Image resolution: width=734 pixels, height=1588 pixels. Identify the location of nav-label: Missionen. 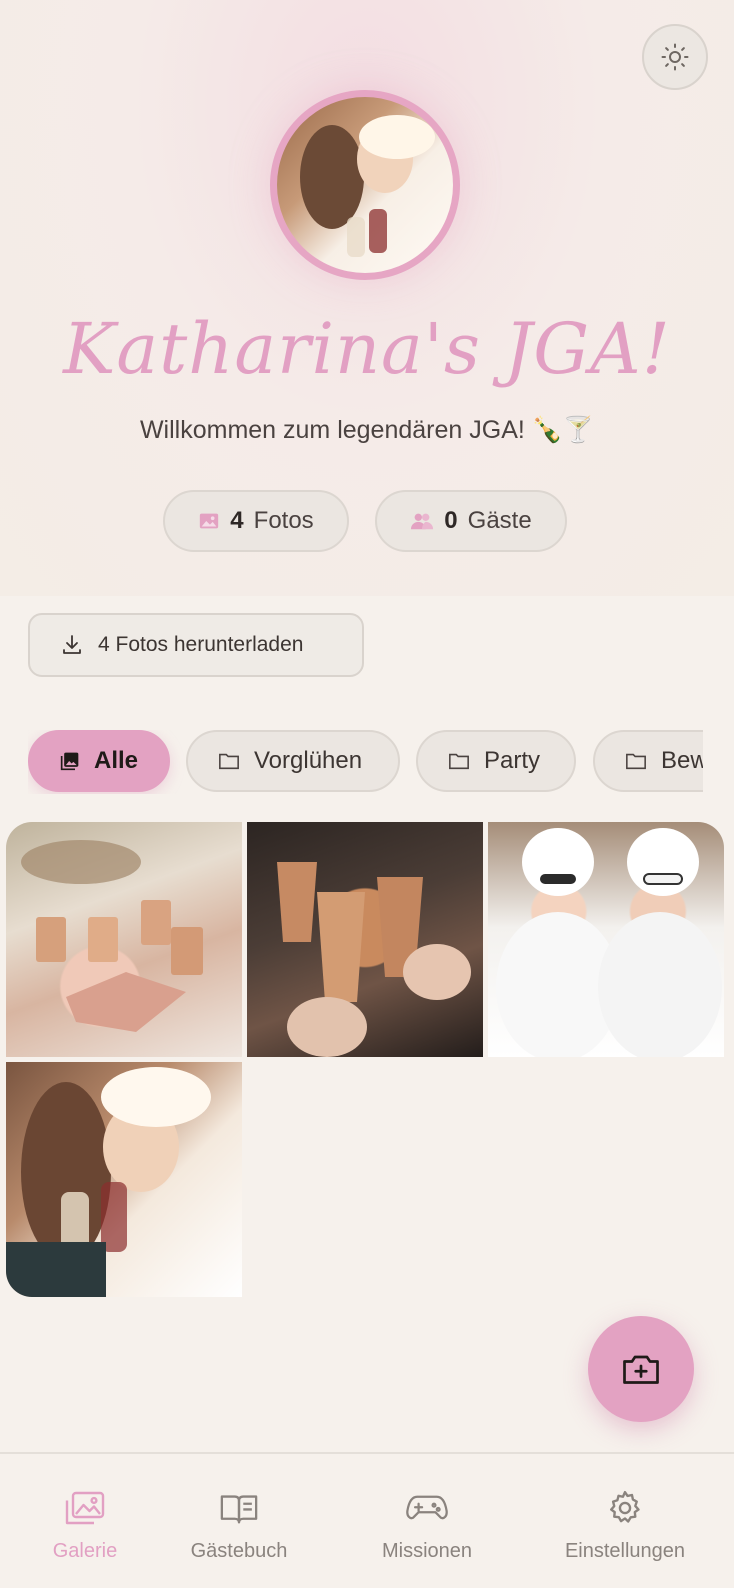
(427, 1551).